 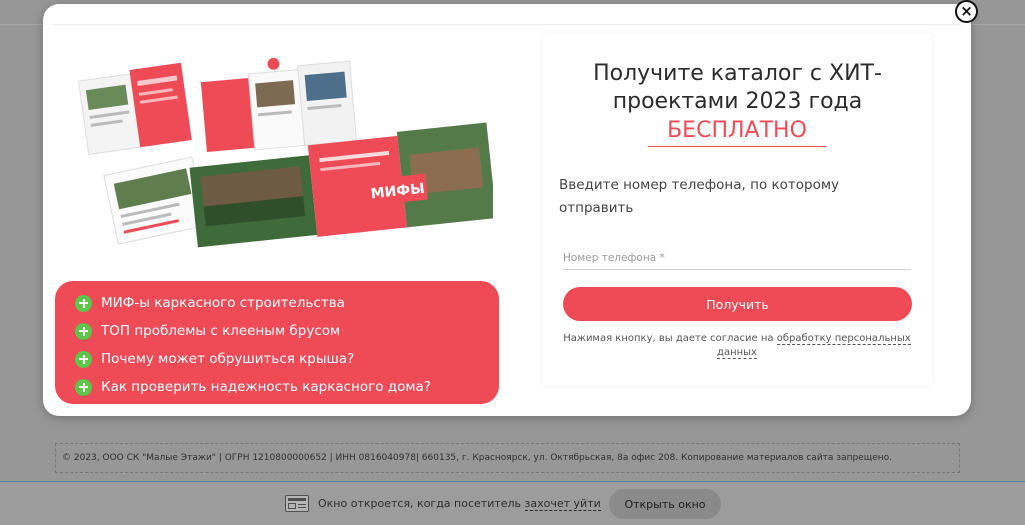 I want to click on list-item: МИФ-ы каркасного строительства, so click(x=287, y=303).